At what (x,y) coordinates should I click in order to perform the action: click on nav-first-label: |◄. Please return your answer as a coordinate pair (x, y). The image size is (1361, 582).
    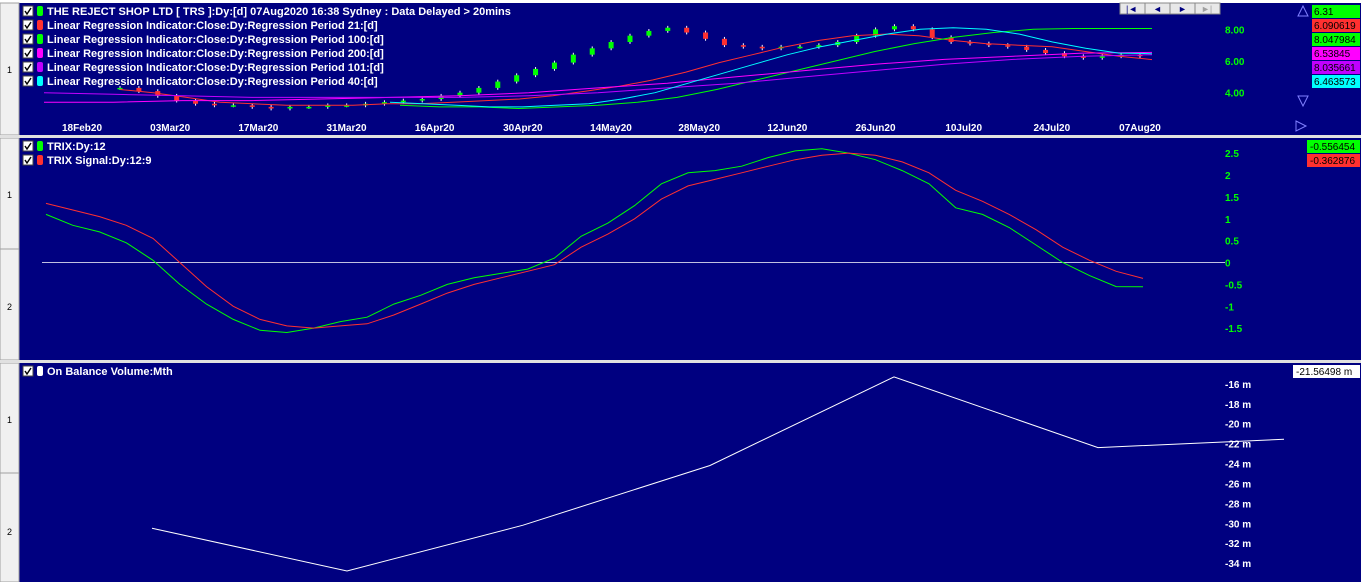
    Looking at the image, I should click on (1131, 9).